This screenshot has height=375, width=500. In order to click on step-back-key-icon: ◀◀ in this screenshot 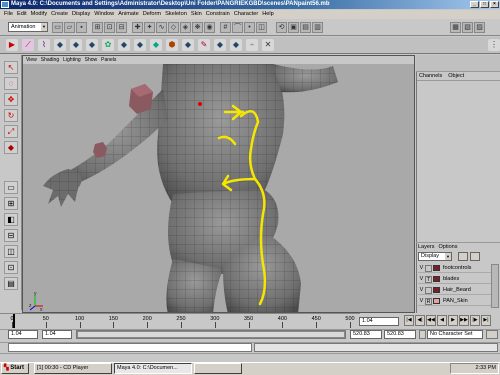, I will do `click(431, 320)`.